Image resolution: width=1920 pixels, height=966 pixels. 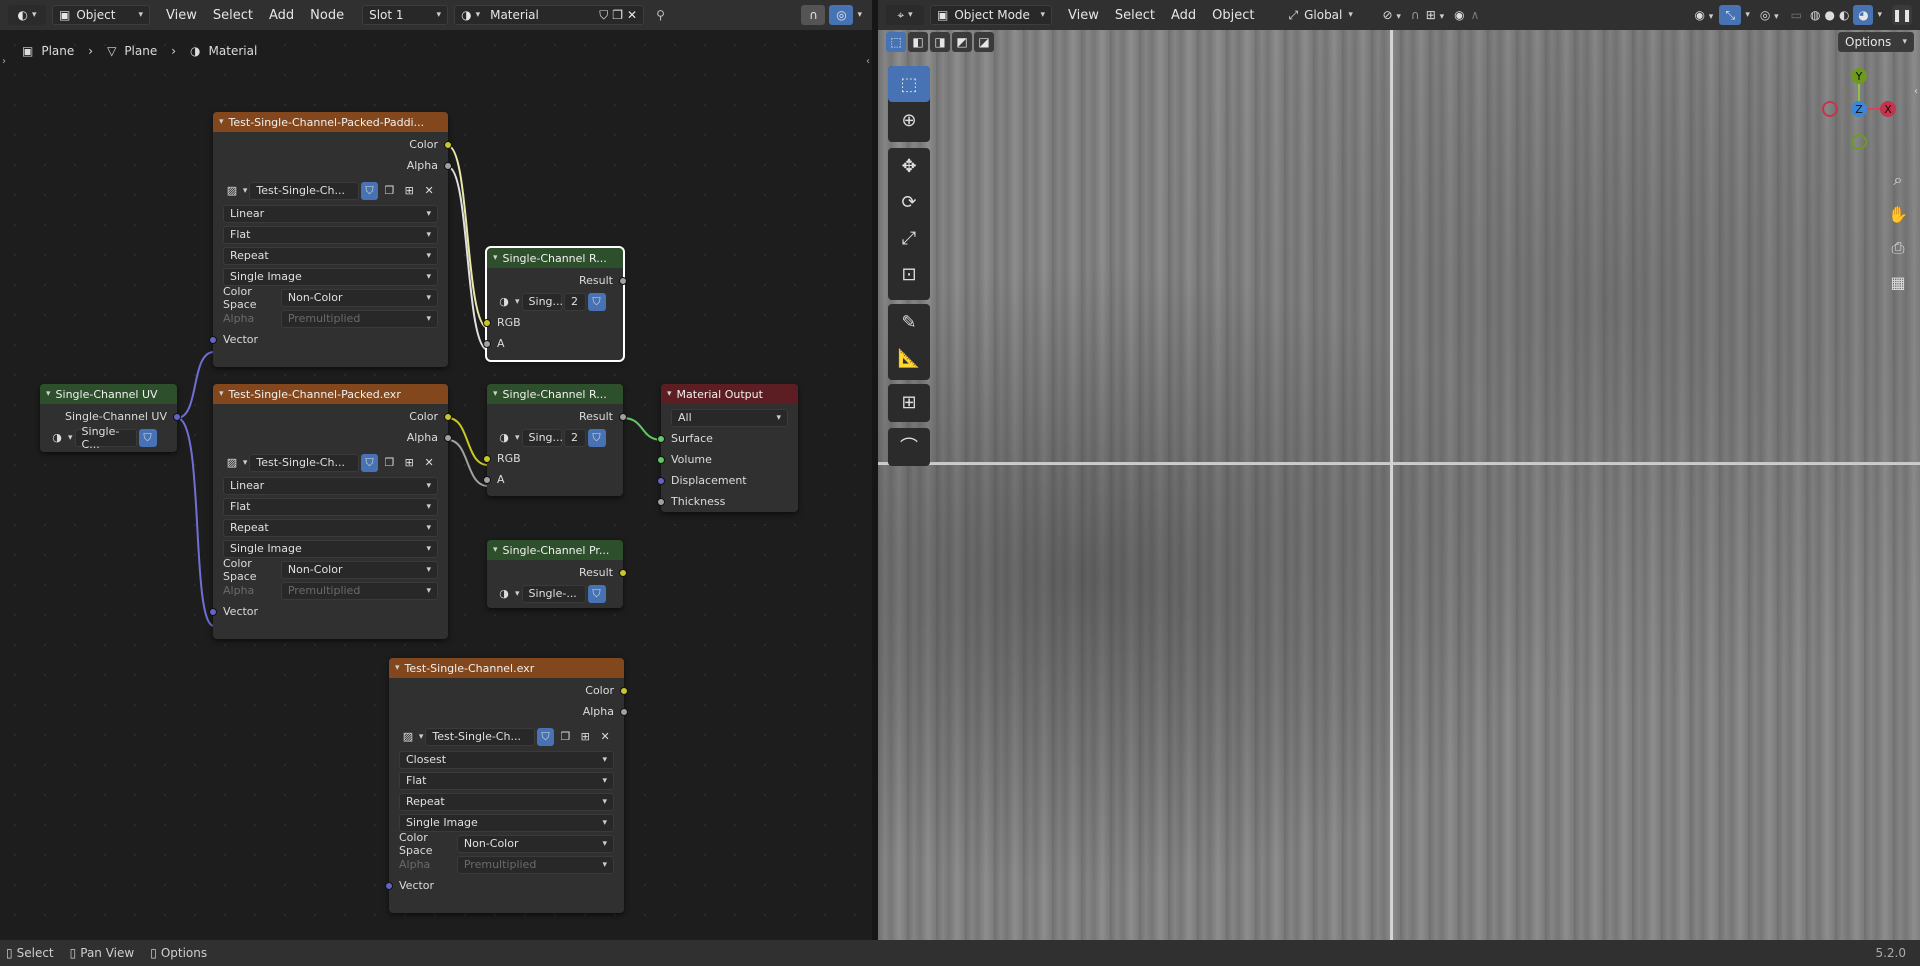 I want to click on editor-type-button: ⌖ ▾, so click(x=905, y=15).